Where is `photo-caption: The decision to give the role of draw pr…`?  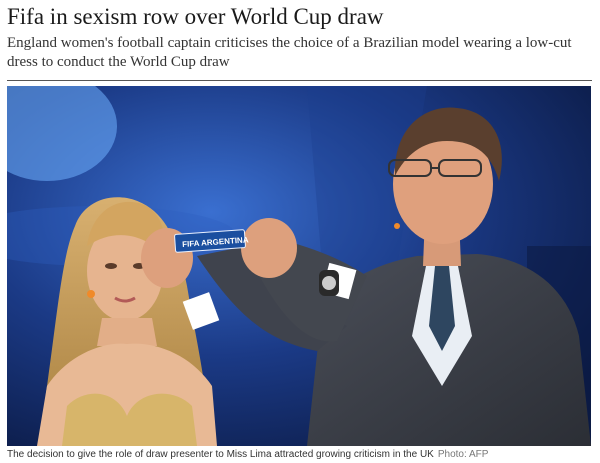
photo-caption: The decision to give the role of draw pr… is located at coordinates (301, 454).